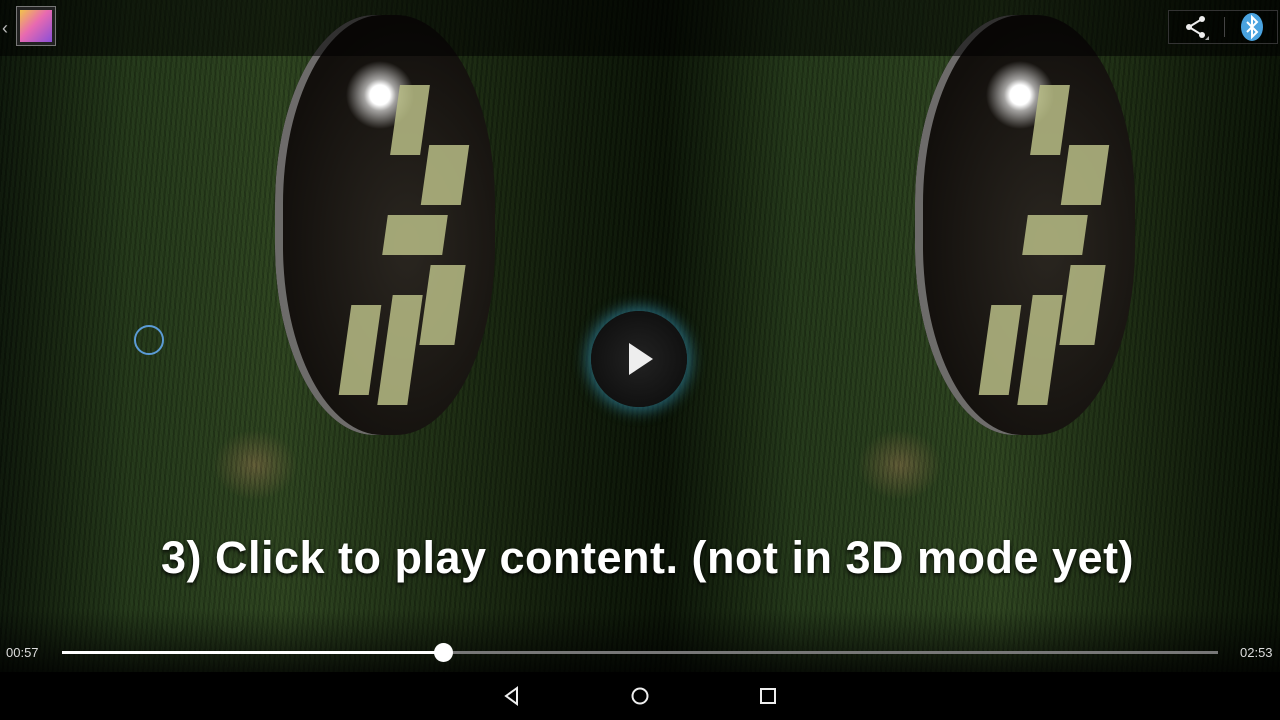 Image resolution: width=1280 pixels, height=720 pixels. What do you see at coordinates (36, 26) in the screenshot?
I see `gallery-app-icon` at bounding box center [36, 26].